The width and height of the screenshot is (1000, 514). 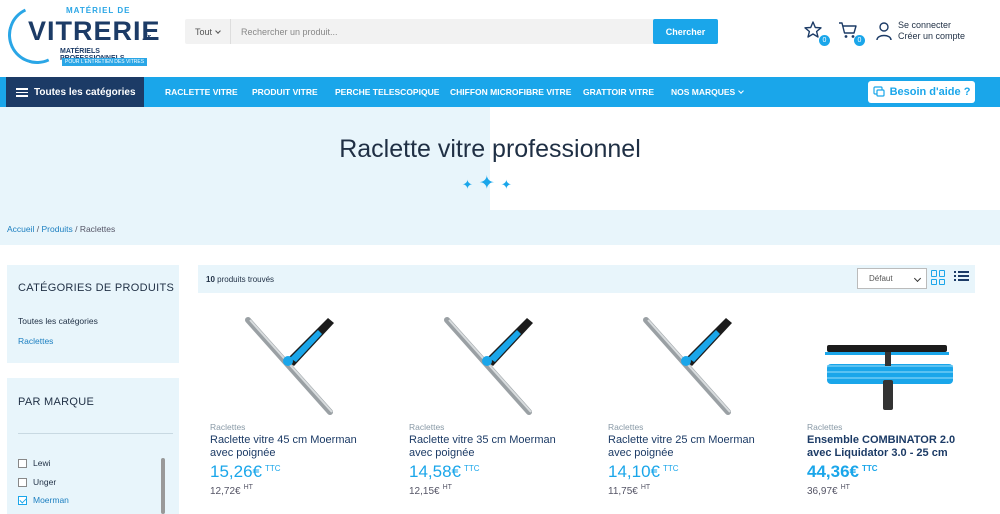 I want to click on product-price-ttc: 44,36€ TTC, so click(x=842, y=472).